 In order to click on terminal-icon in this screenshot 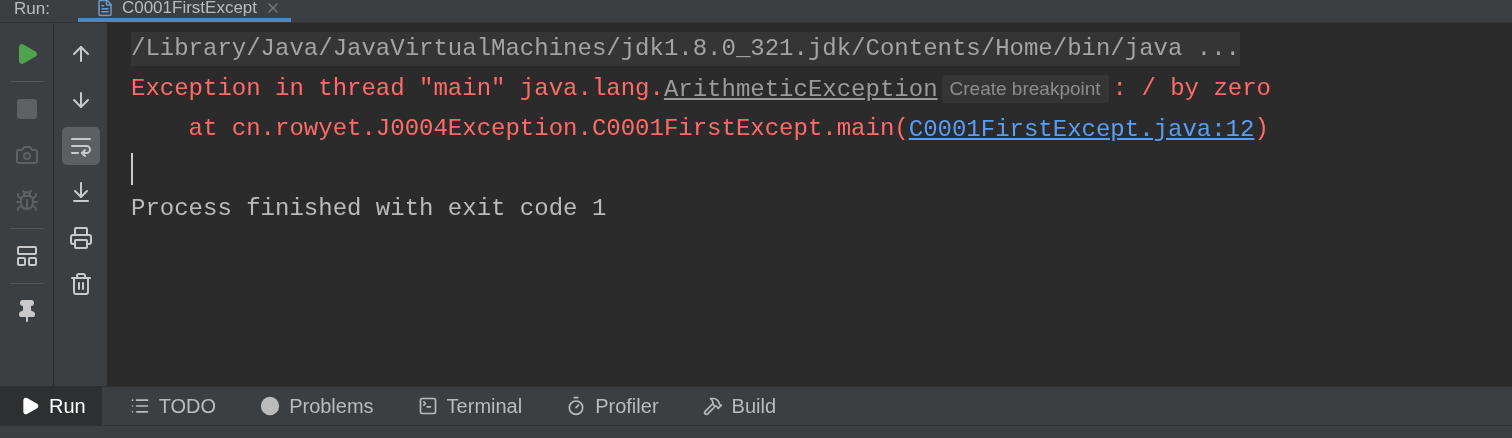, I will do `click(427, 406)`.